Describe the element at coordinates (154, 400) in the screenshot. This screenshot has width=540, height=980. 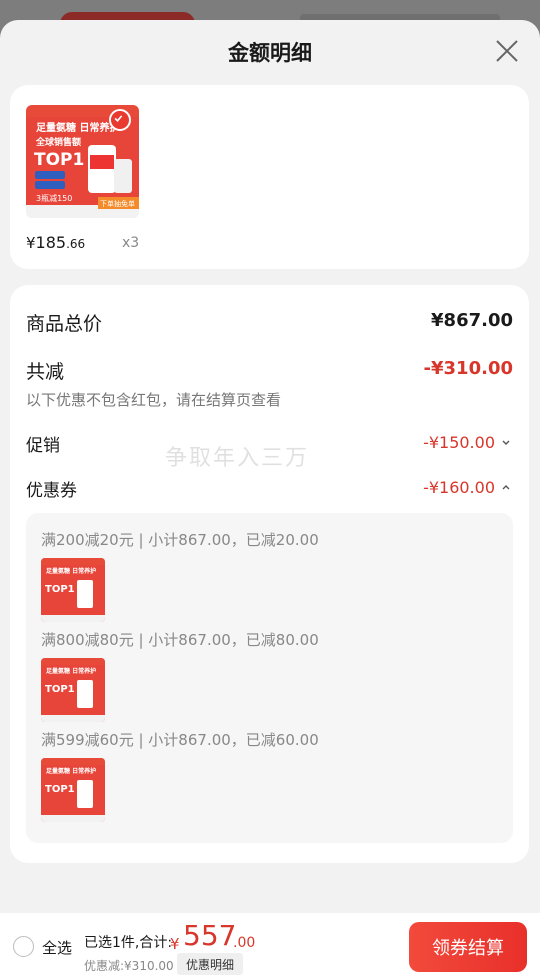
I see `reduce-note: 以下优惠不包含红包，请在结算页查看` at that location.